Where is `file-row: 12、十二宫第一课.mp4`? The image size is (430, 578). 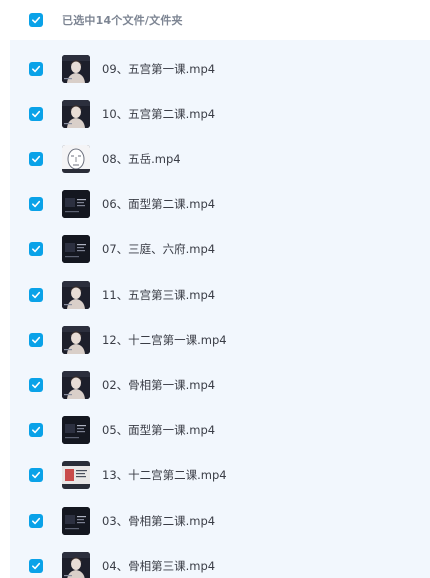
file-row: 12、十二宫第一课.mp4 is located at coordinates (220, 339).